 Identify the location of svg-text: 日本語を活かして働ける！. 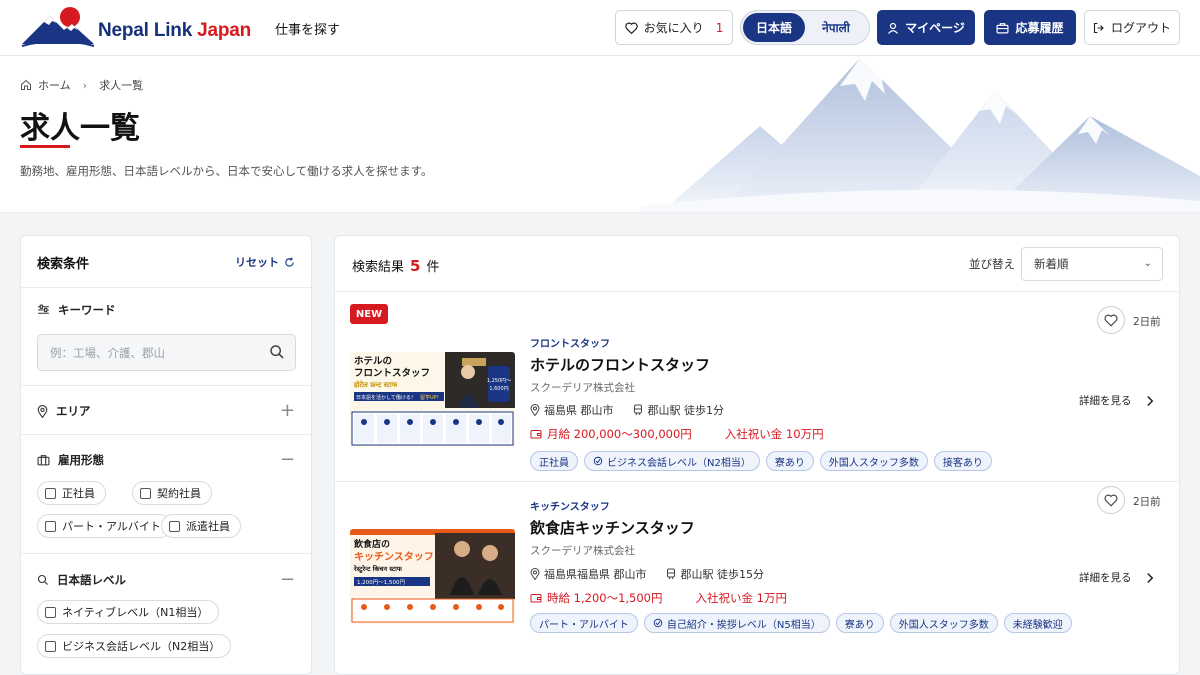
(386, 397).